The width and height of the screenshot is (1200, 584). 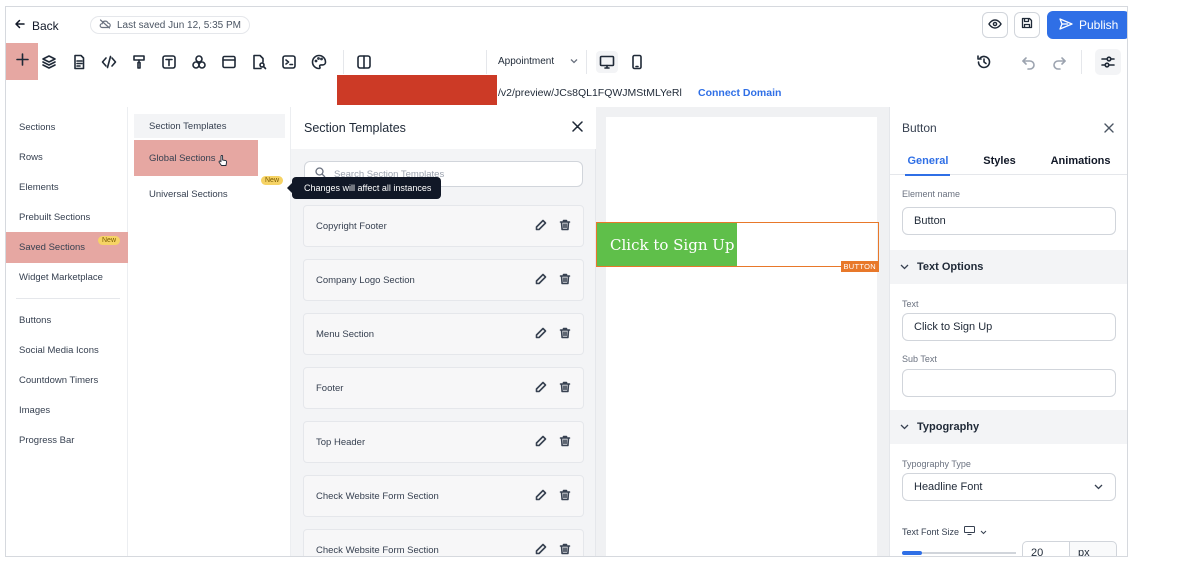 I want to click on element-name-field: Button, so click(x=1009, y=221).